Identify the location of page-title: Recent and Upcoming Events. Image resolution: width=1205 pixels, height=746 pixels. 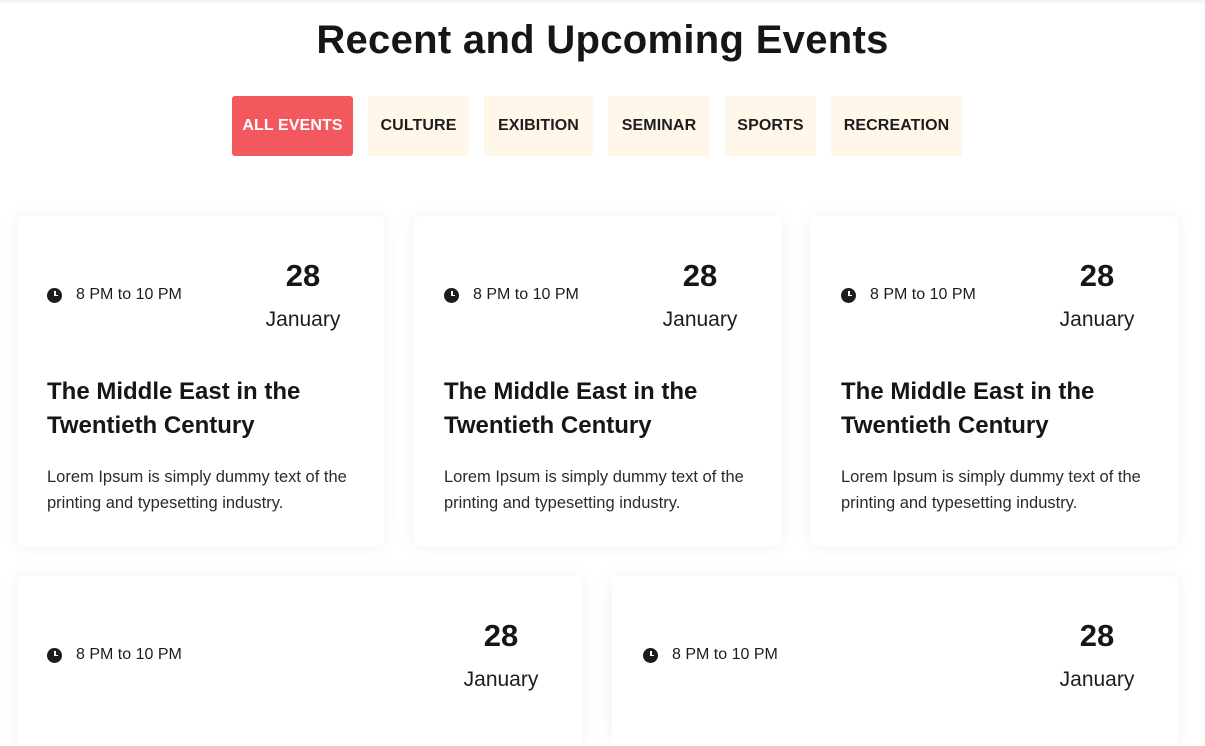
(602, 40).